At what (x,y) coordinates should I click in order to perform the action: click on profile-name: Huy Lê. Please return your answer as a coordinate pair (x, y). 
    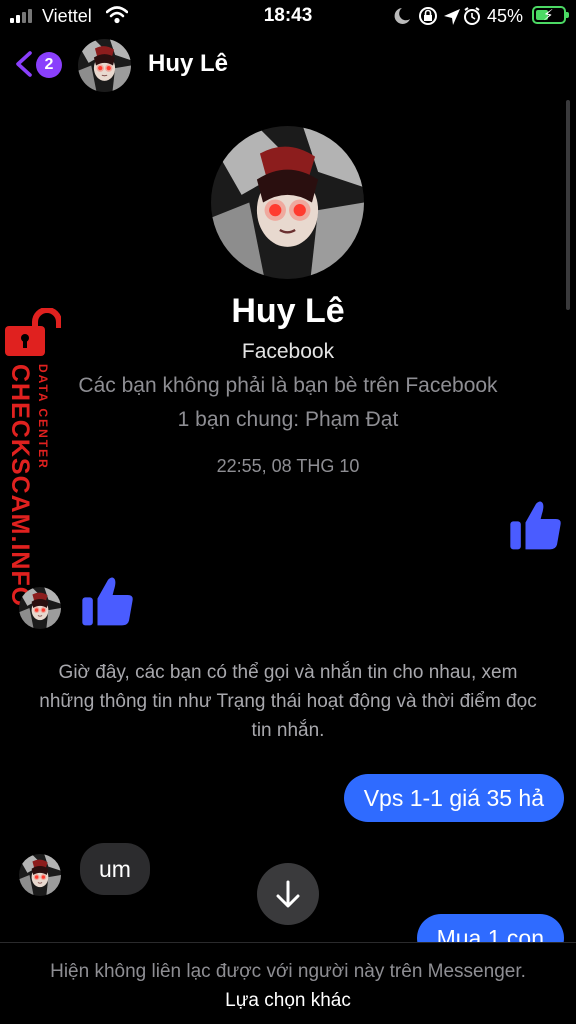
    Looking at the image, I should click on (288, 311).